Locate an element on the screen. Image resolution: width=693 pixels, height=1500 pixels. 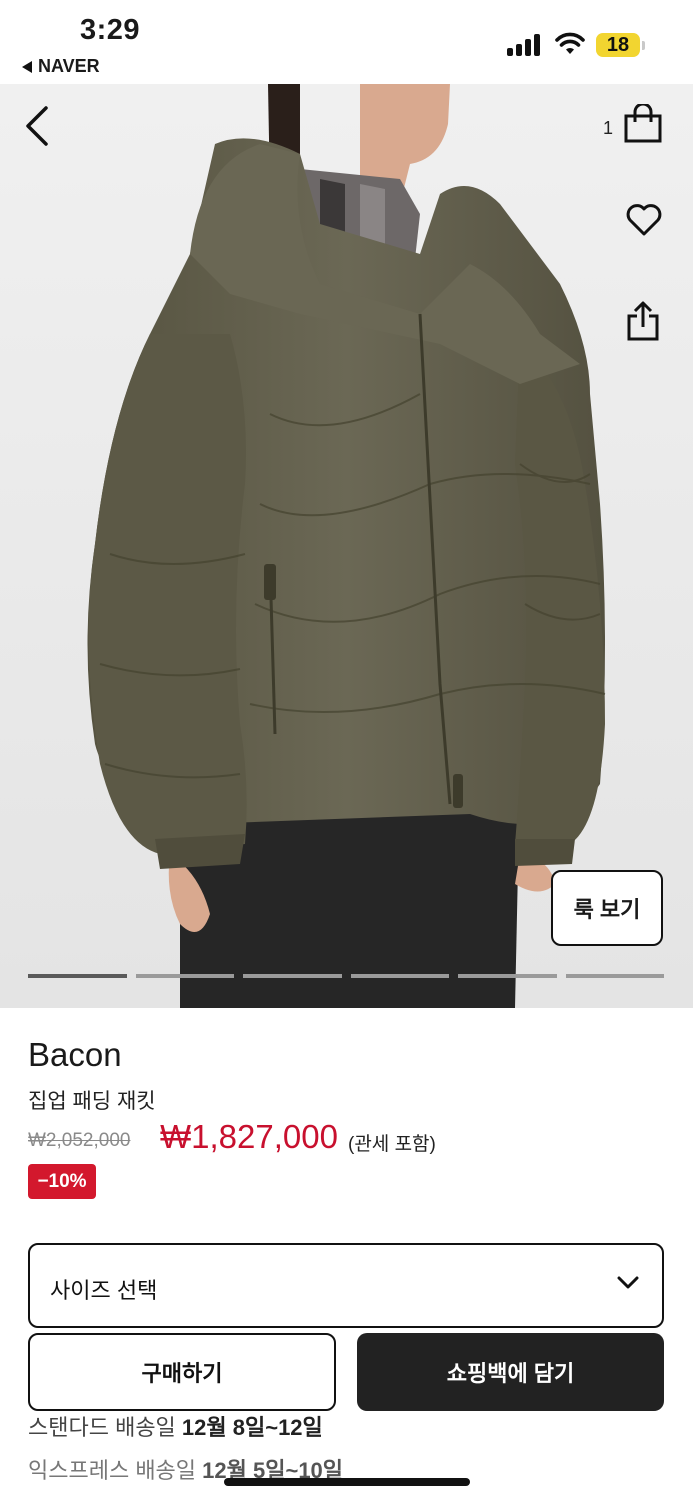
size-select-label: 사이즈 선택 is located at coordinates (104, 1290).